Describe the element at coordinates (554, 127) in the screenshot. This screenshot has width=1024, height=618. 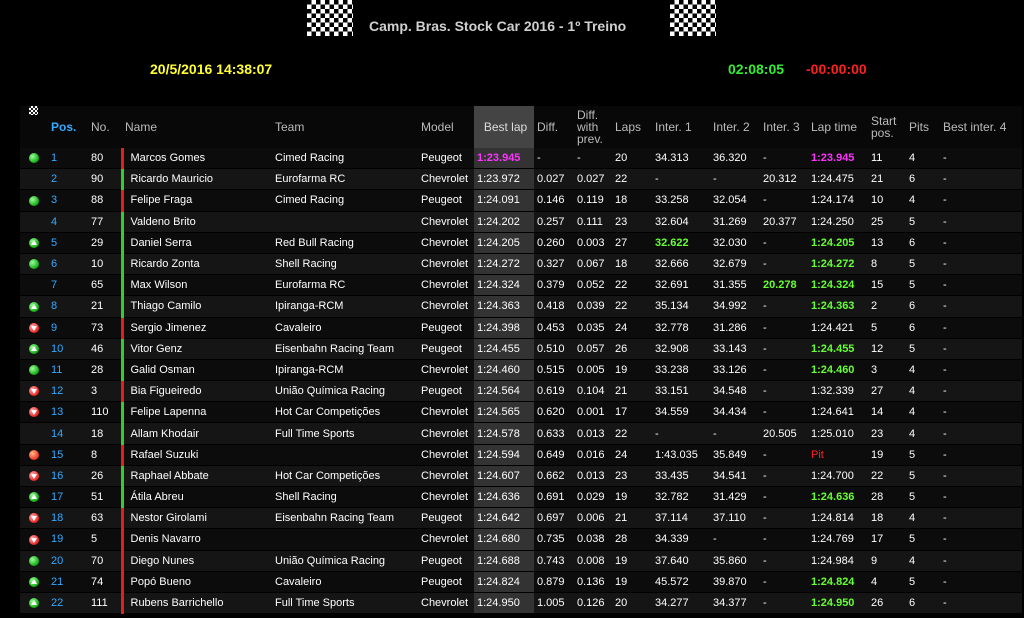
I see `col-diff-header: Diff.` at that location.